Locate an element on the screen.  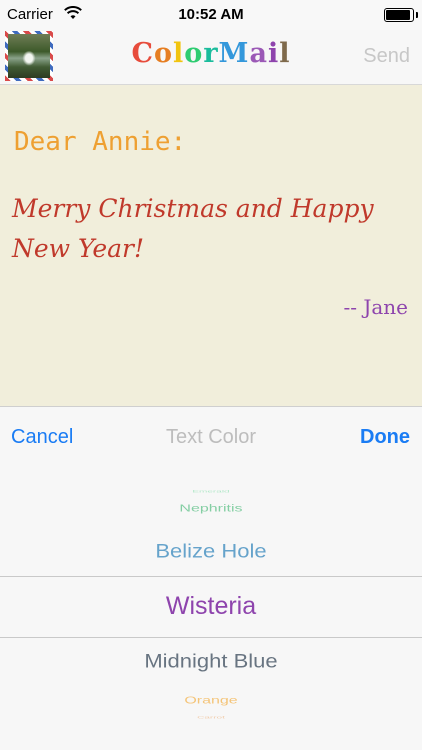
letter-message: Merry Christmas and Happy New Year! is located at coordinates (212, 229).